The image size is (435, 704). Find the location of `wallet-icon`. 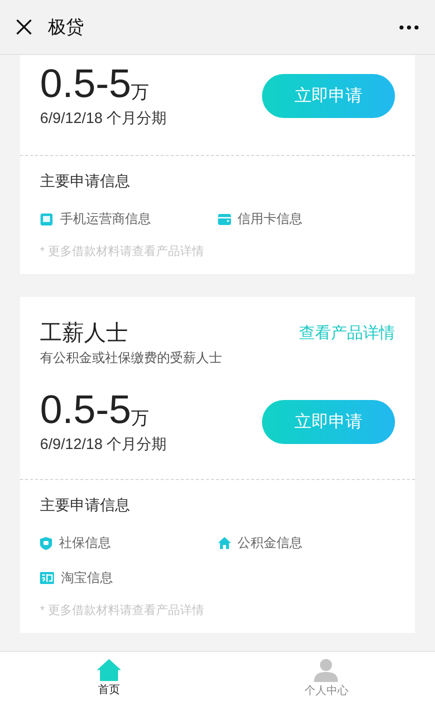

wallet-icon is located at coordinates (224, 219).